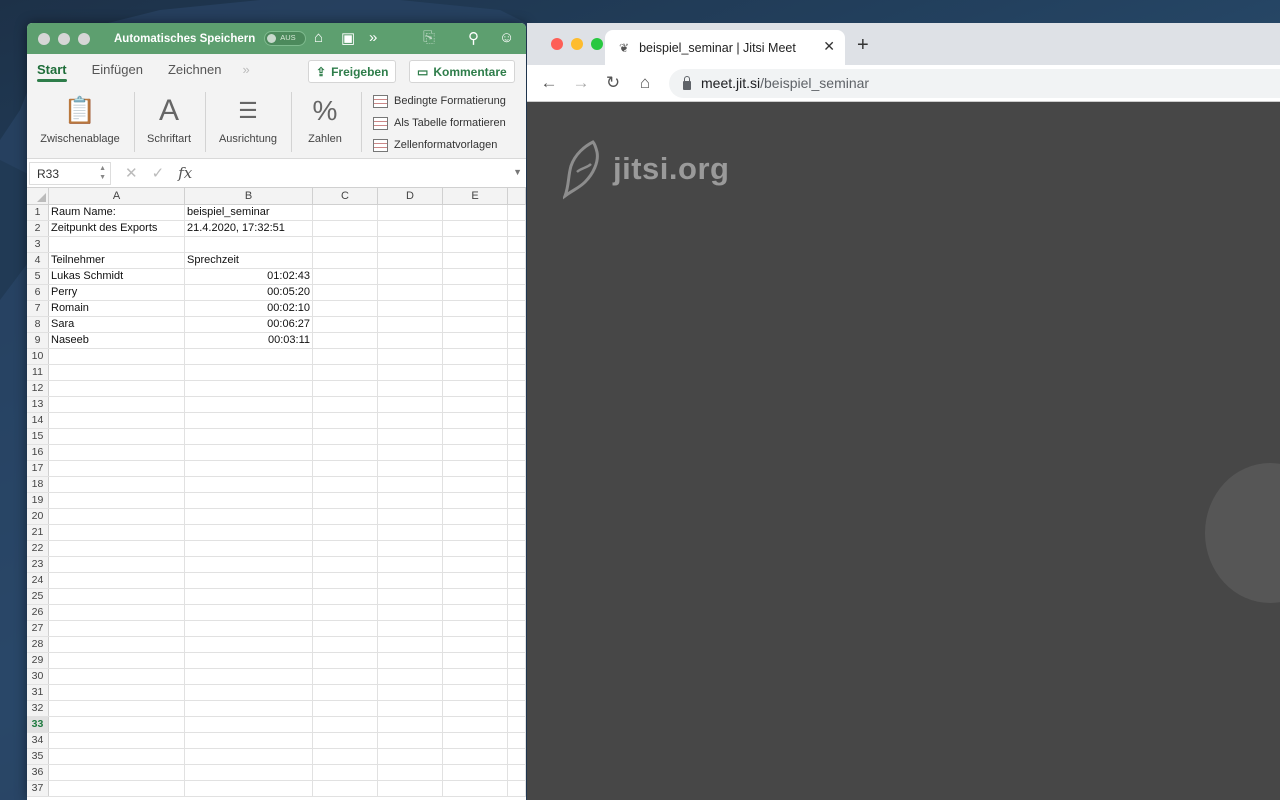 This screenshot has width=1280, height=800. What do you see at coordinates (829, 46) in the screenshot?
I see `close-tab-icon: ✕` at bounding box center [829, 46].